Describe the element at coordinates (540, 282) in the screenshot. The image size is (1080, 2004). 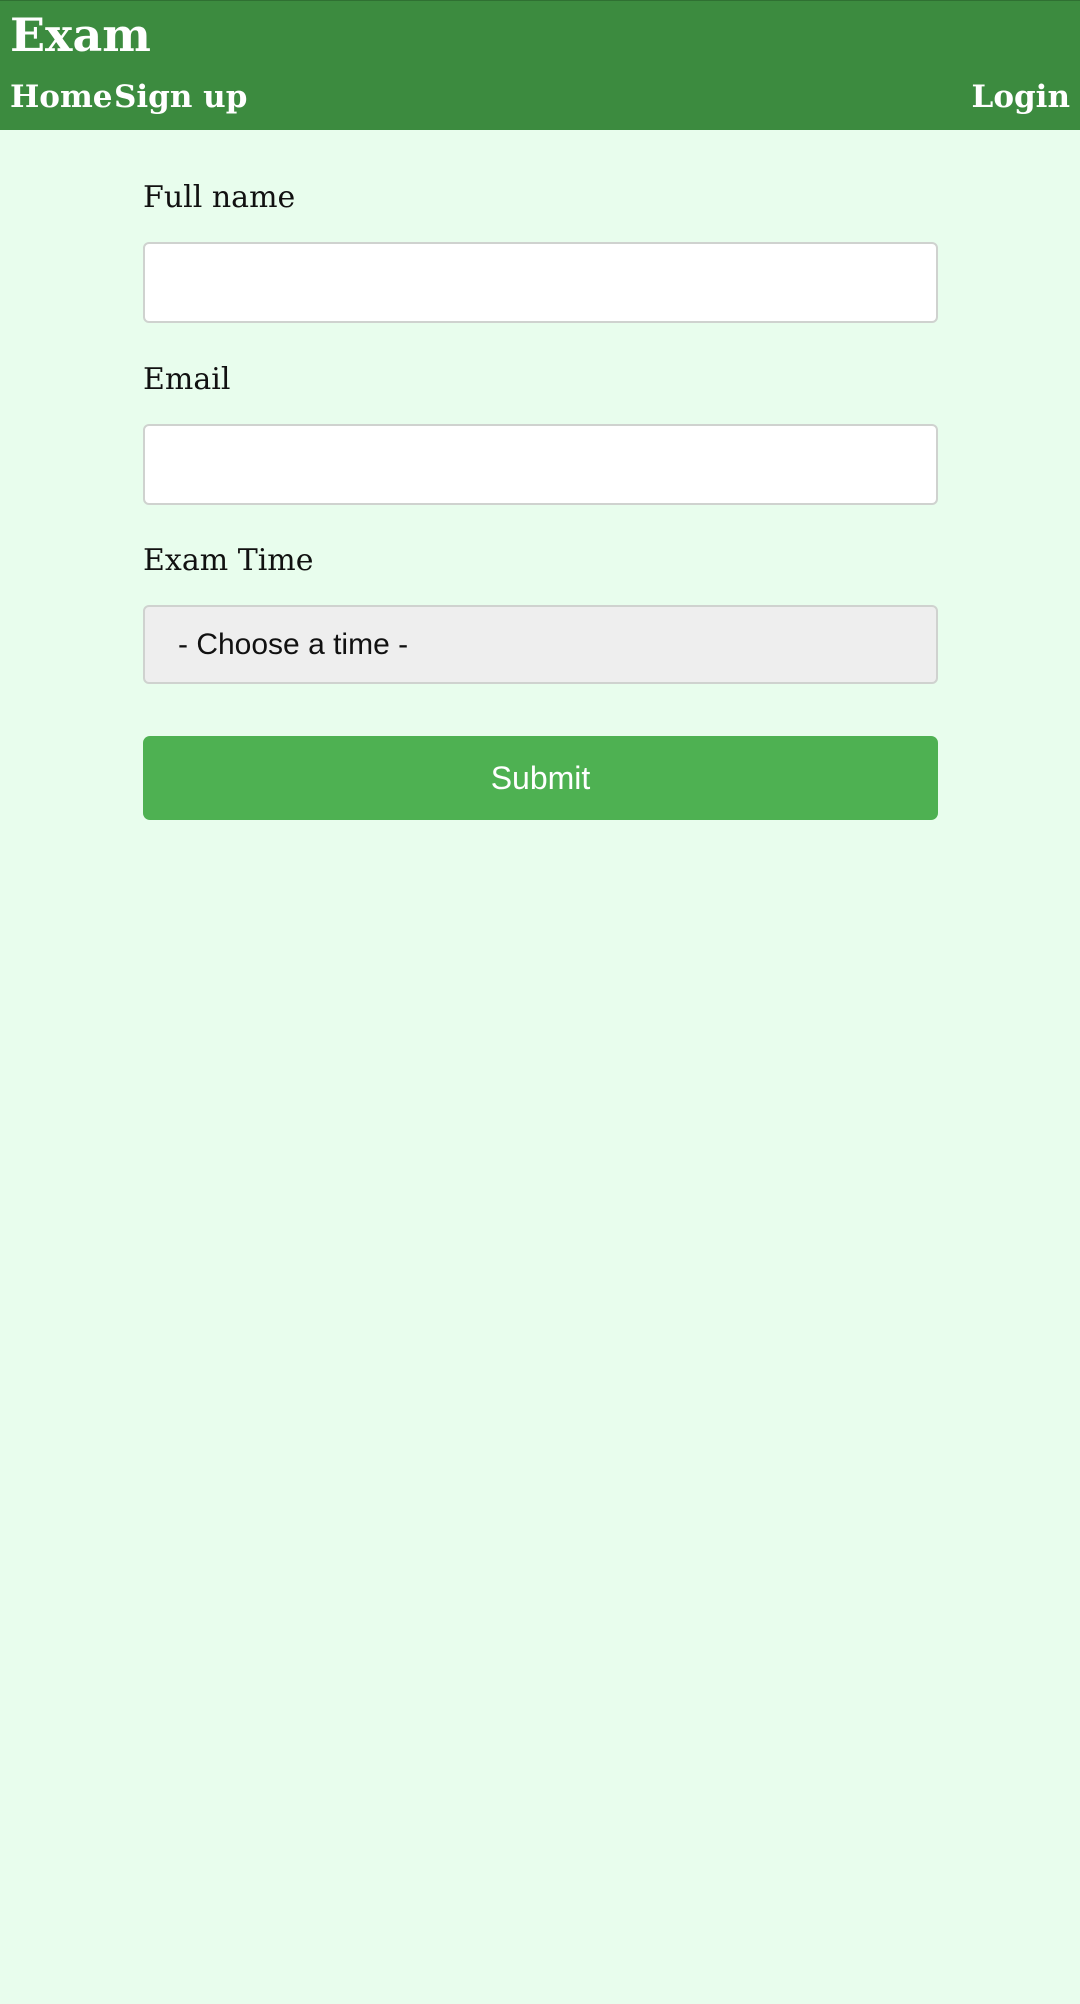
I see `full-name-input` at that location.